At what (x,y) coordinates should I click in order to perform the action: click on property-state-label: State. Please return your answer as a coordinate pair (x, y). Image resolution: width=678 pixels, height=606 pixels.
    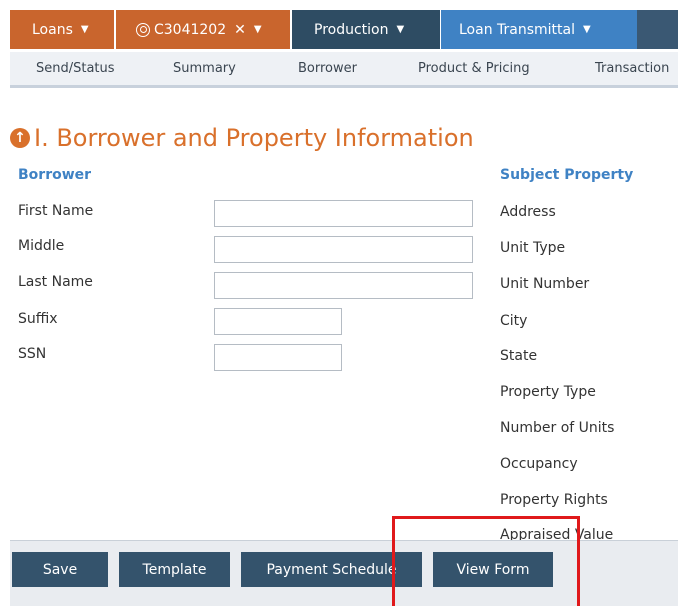
    Looking at the image, I should click on (519, 356).